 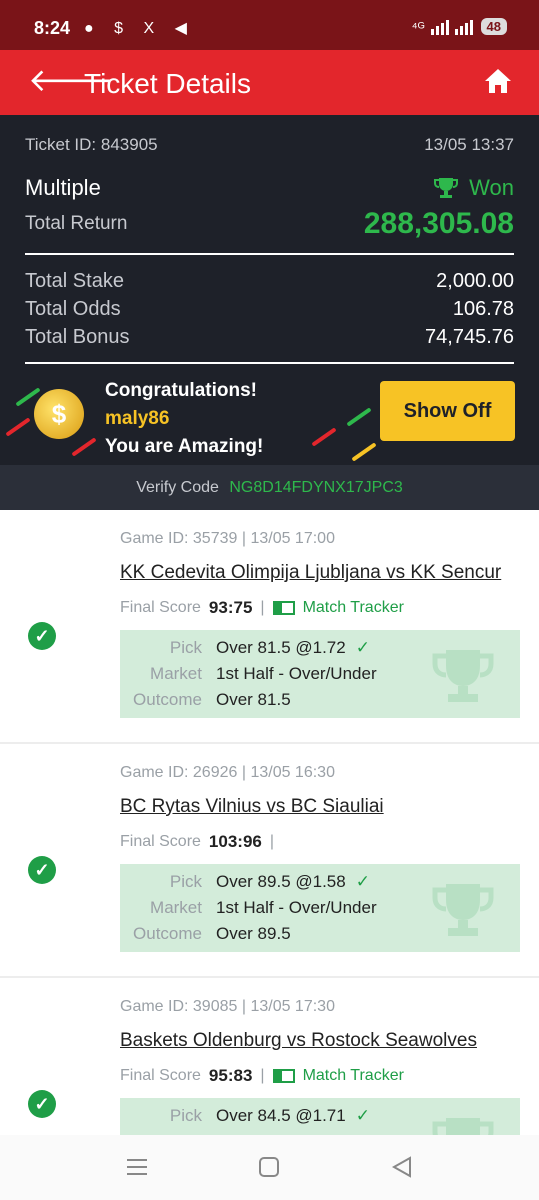 I want to click on pick-box: Pick Over 84.5 @1.71 ✓, so click(x=320, y=1116).